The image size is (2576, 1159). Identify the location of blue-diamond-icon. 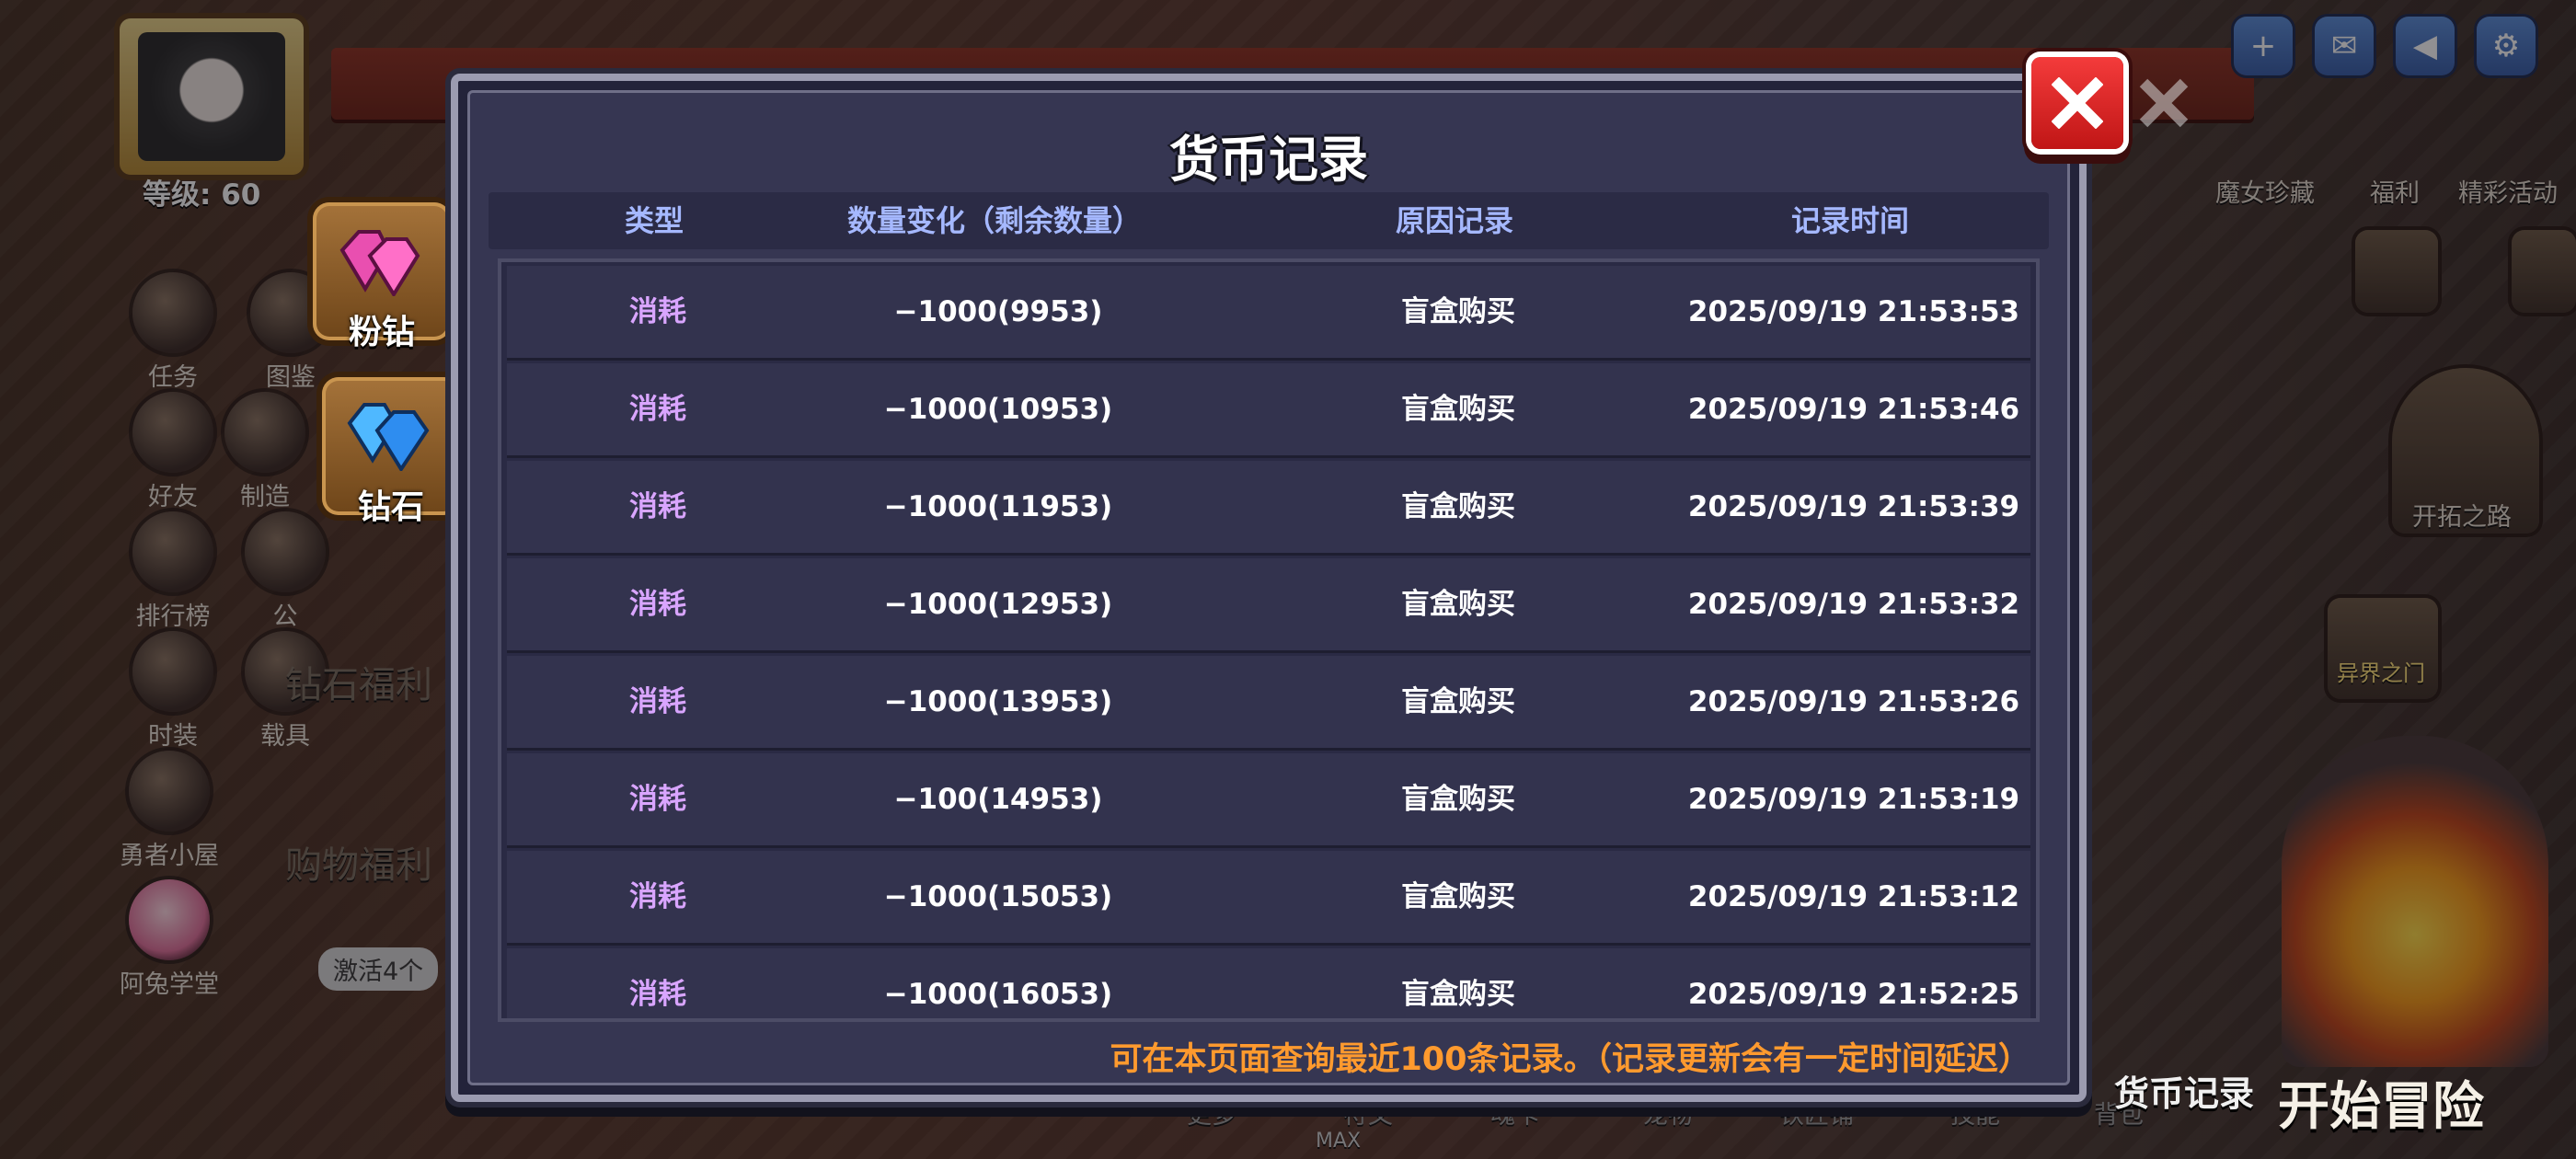
(388, 437).